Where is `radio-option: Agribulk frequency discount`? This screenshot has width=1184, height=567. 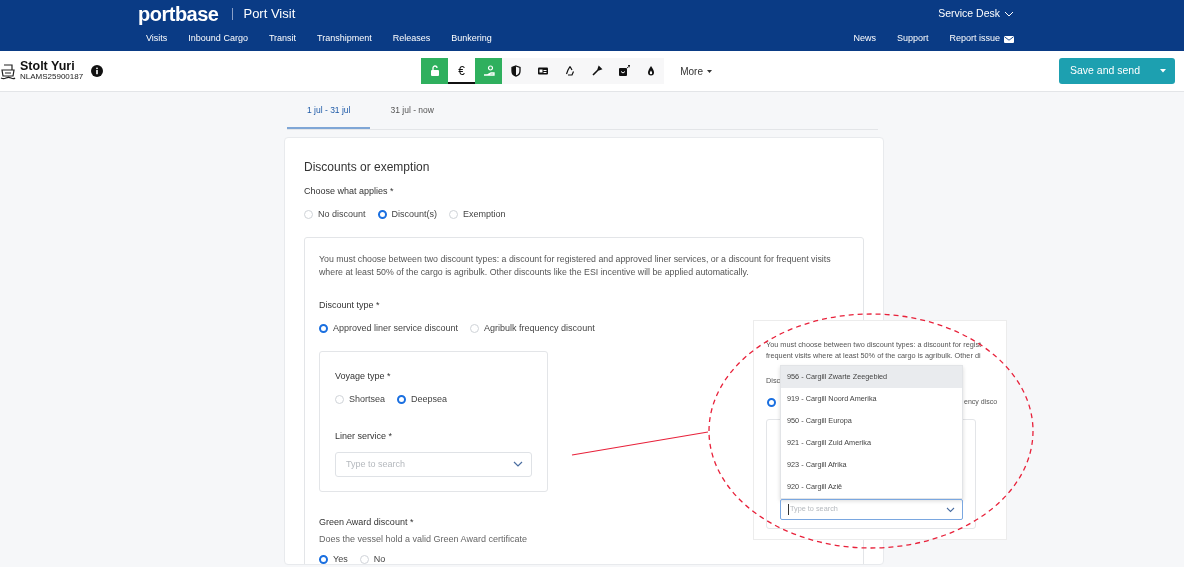
radio-option: Agribulk frequency discount is located at coordinates (532, 328).